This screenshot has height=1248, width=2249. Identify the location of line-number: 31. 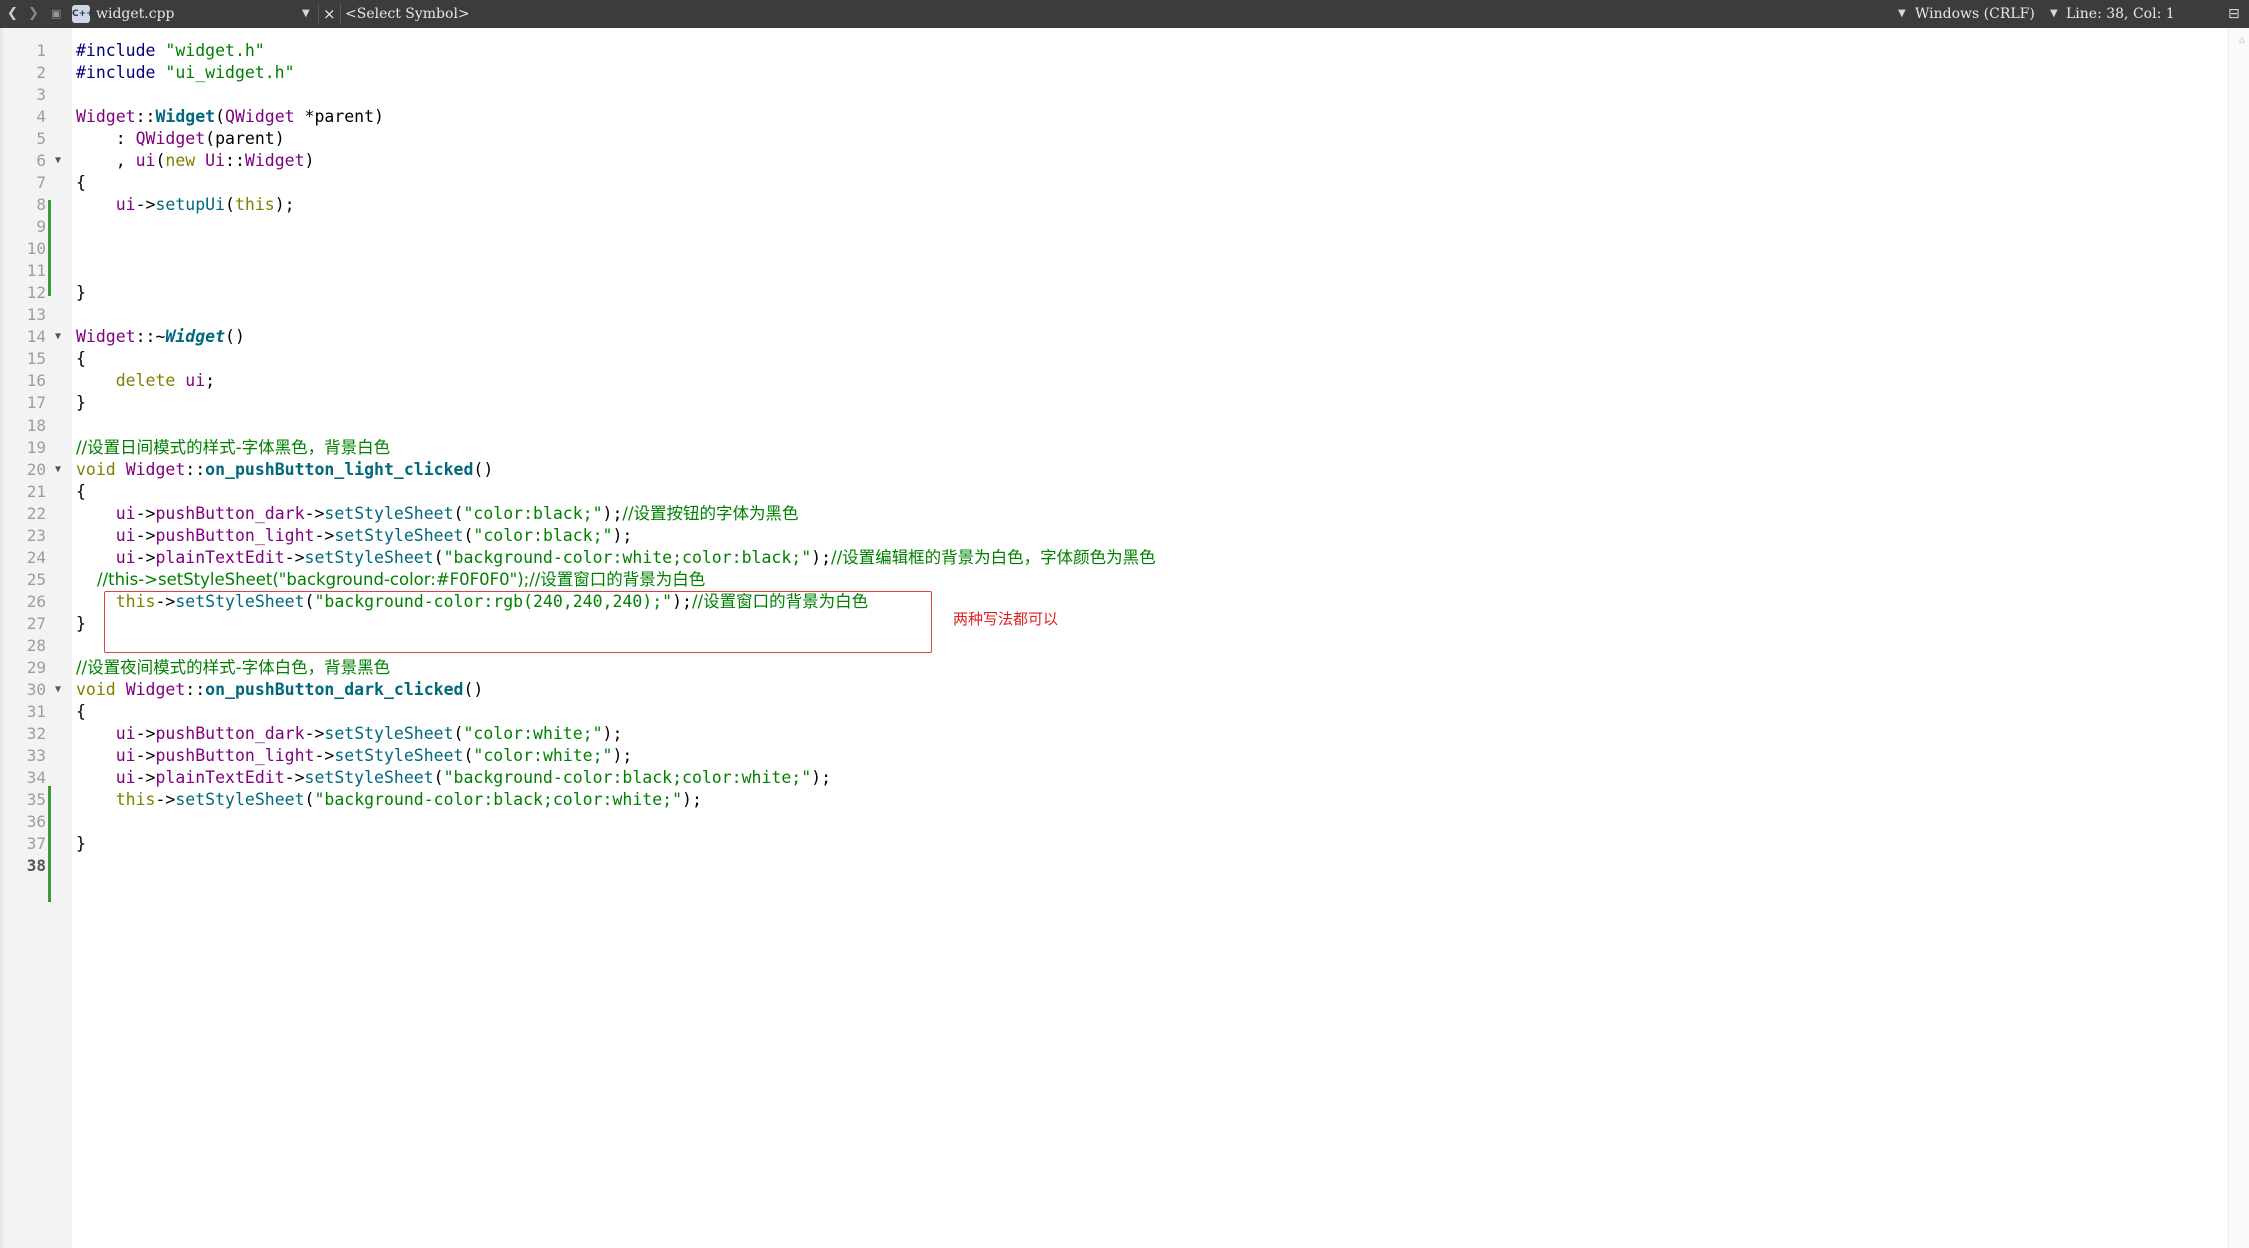
(36, 711).